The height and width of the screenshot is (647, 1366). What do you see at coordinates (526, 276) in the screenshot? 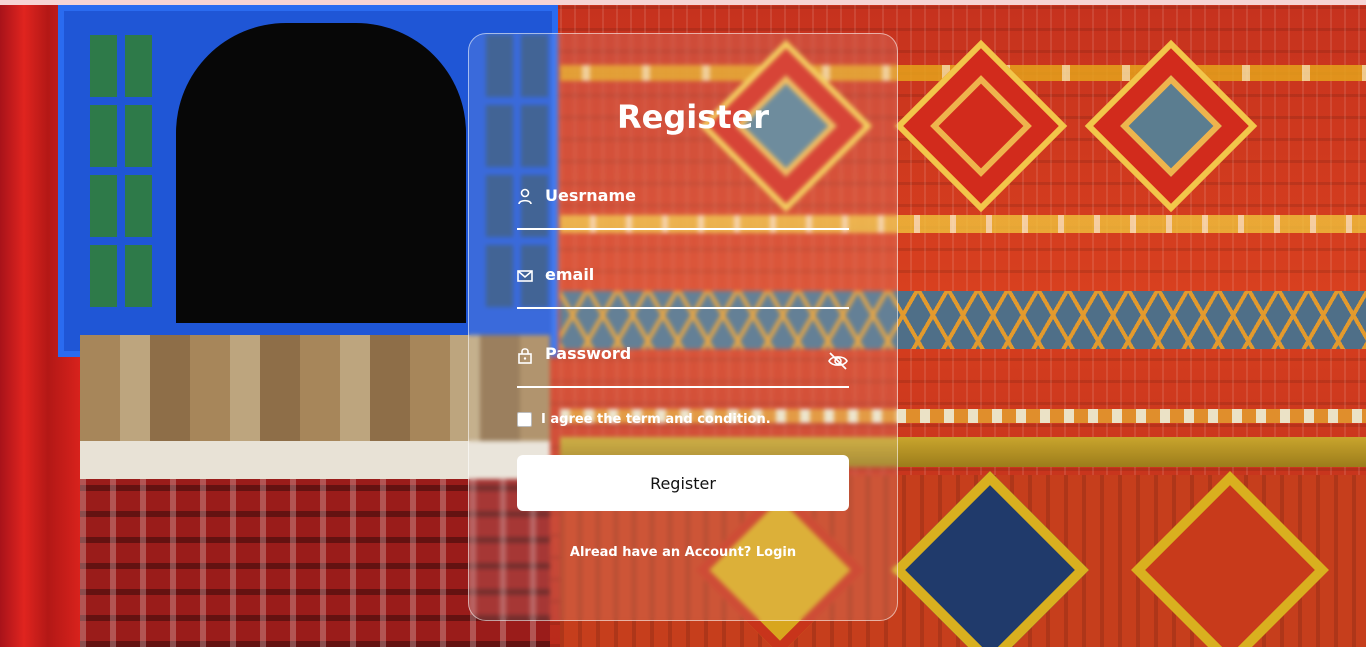
I see `mail-icon` at bounding box center [526, 276].